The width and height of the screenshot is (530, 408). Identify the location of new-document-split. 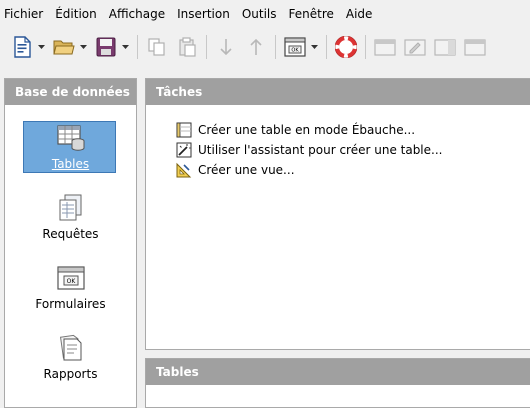
(27, 47).